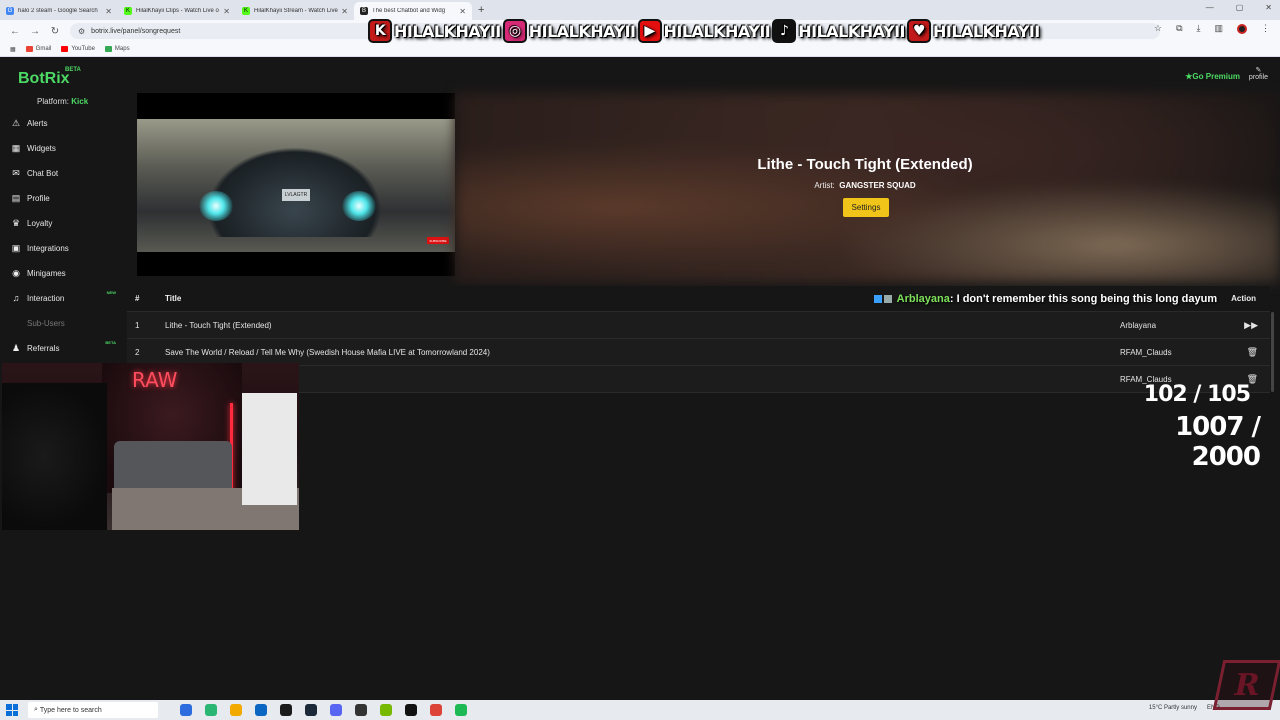 This screenshot has width=1280, height=720. I want to click on go-premium-link: ★Go Premium, so click(1212, 76).